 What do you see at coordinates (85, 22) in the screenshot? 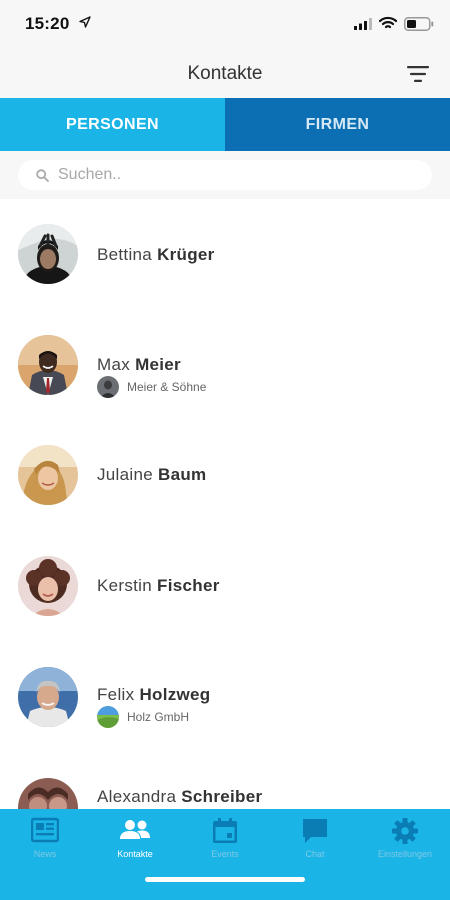
I see `location-arrow-icon` at bounding box center [85, 22].